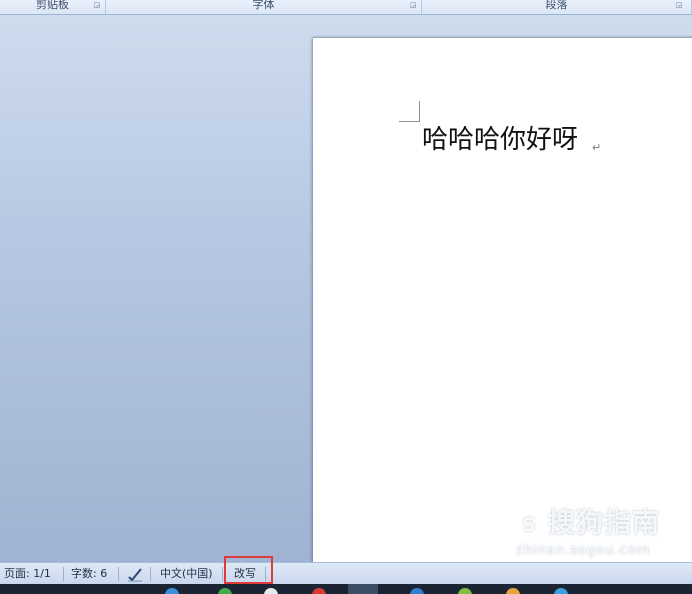 The height and width of the screenshot is (594, 692). I want to click on ribbon-group-label-strip: 剪贴板 ◲ 字体 ◲ 段落 ◲, so click(346, 7).